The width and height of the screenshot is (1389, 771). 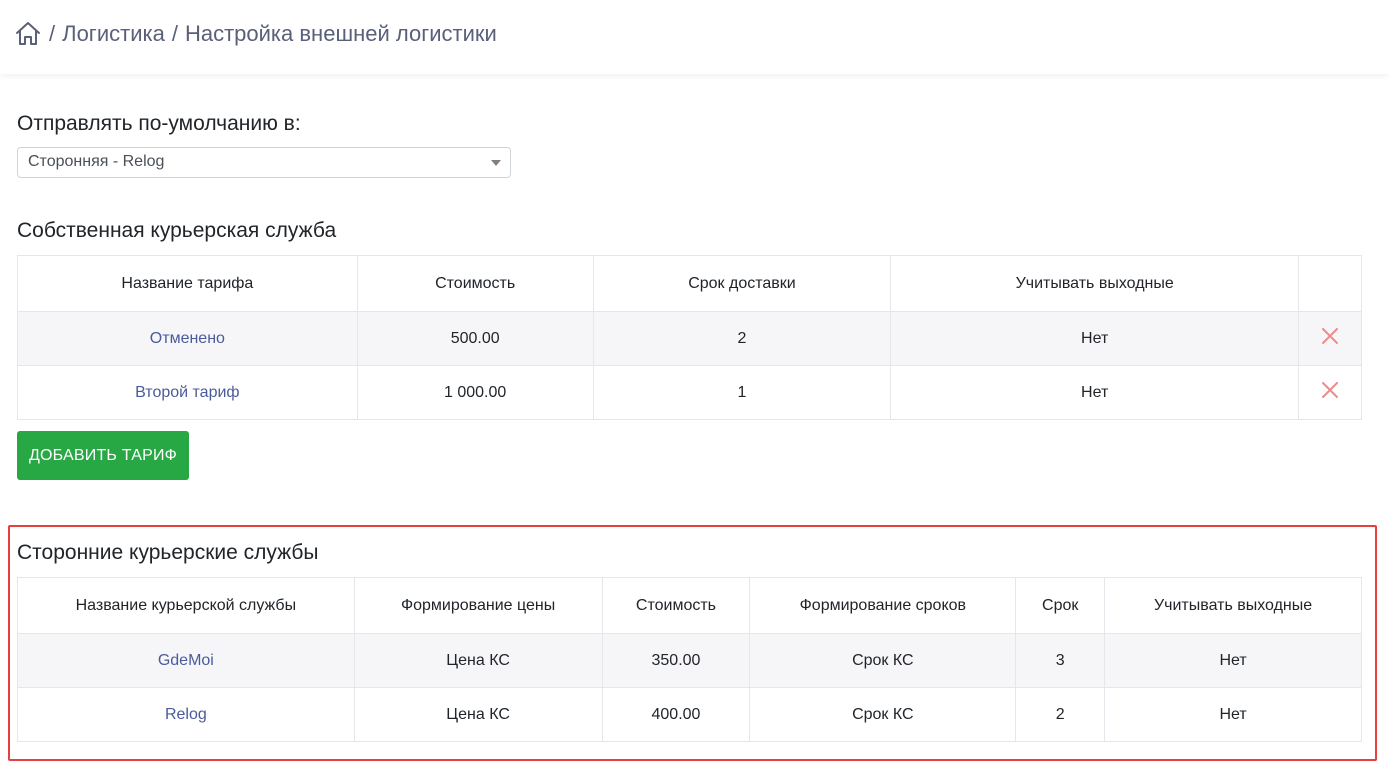 What do you see at coordinates (340, 33) in the screenshot?
I see `breadcrumb-current: Настройка внешней логистики` at bounding box center [340, 33].